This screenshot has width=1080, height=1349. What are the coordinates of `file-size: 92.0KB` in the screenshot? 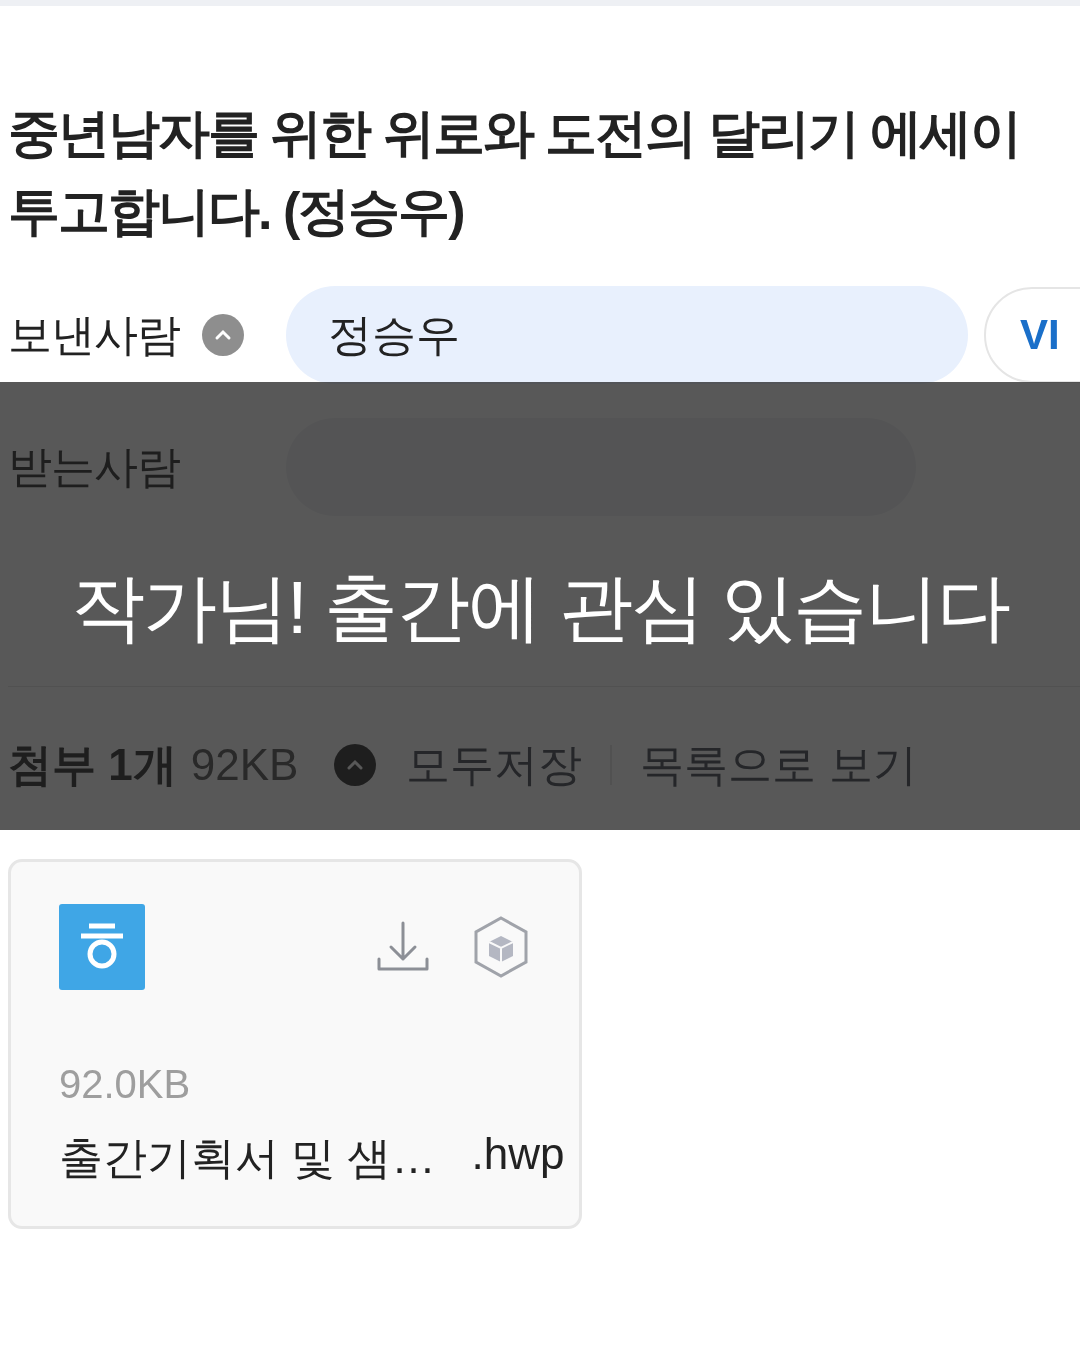 It's located at (125, 1084).